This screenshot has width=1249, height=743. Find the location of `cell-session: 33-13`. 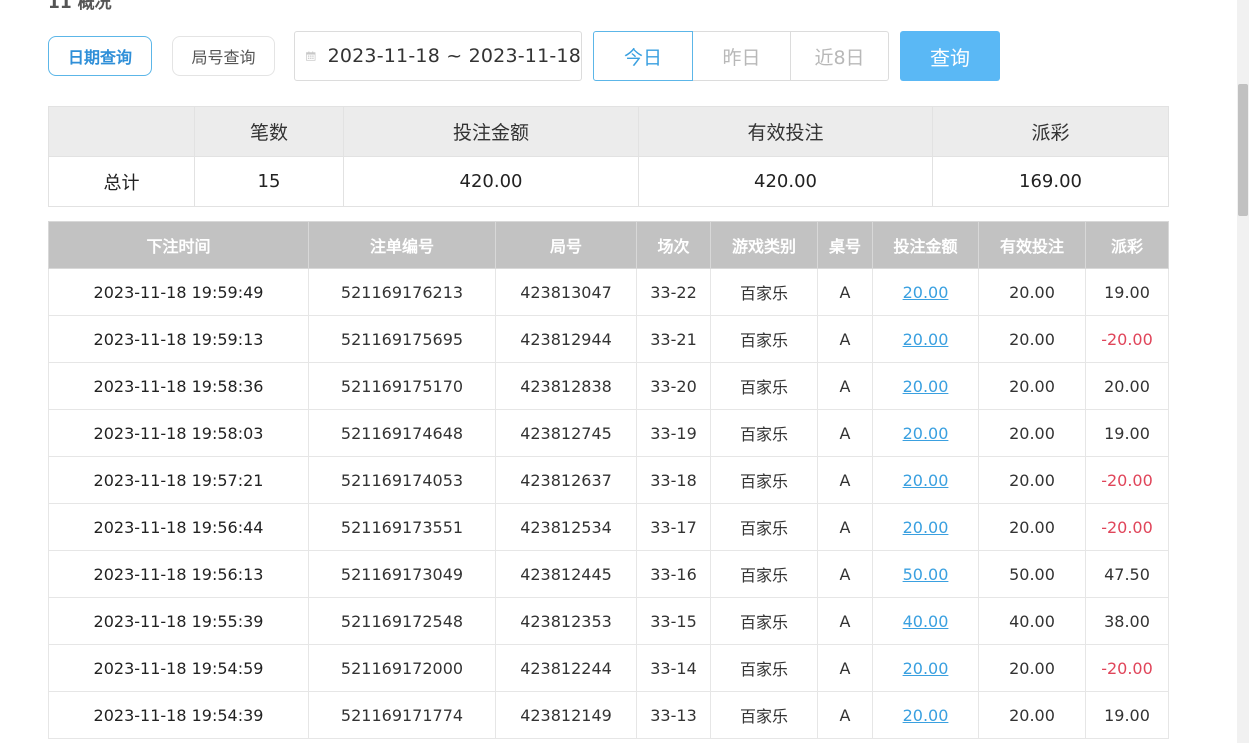

cell-session: 33-13 is located at coordinates (673, 715).